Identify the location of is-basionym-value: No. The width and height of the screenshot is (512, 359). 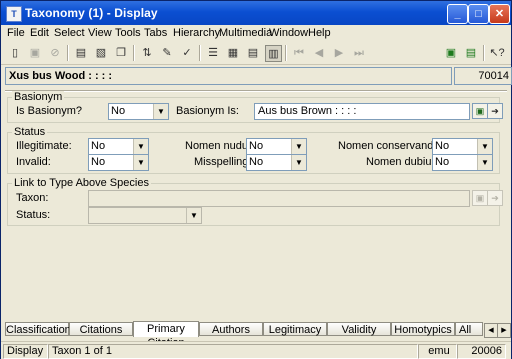
(118, 111).